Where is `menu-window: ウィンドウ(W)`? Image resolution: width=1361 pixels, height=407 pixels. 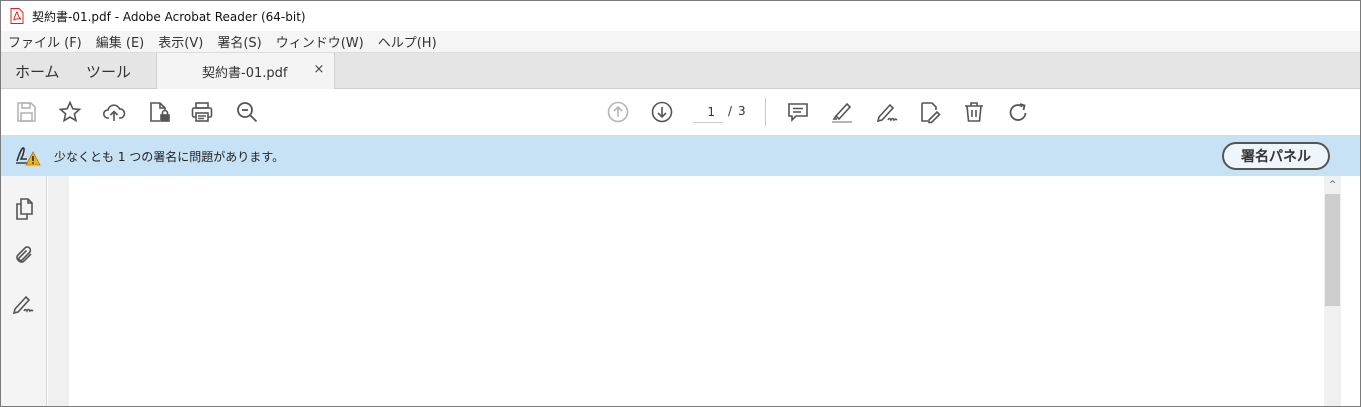 menu-window: ウィンドウ(W) is located at coordinates (320, 41).